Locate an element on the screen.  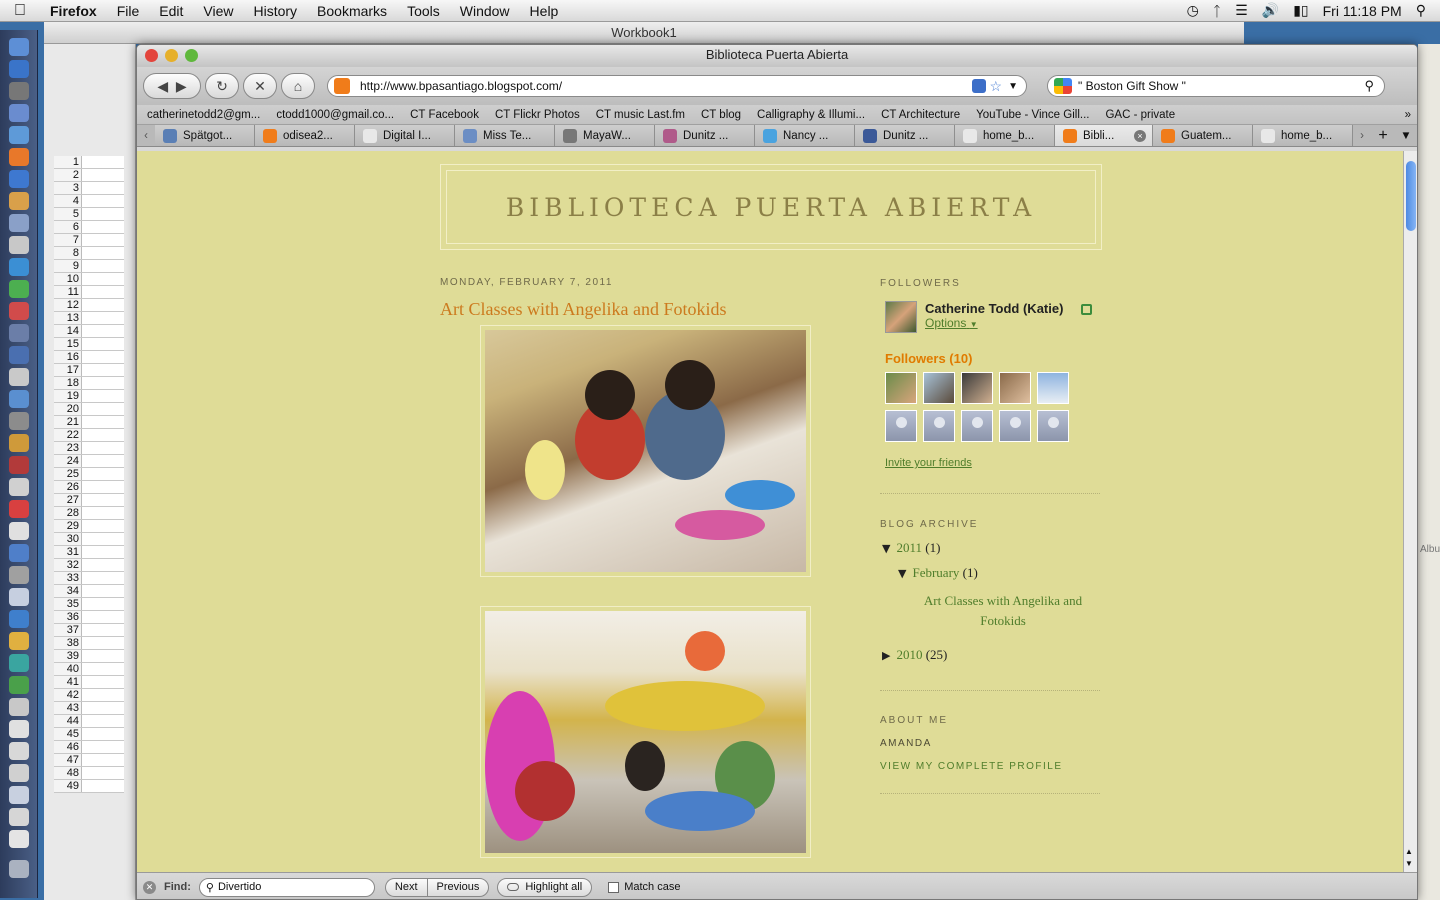
wifi-icon: ☰ is located at coordinates (1241, 10).